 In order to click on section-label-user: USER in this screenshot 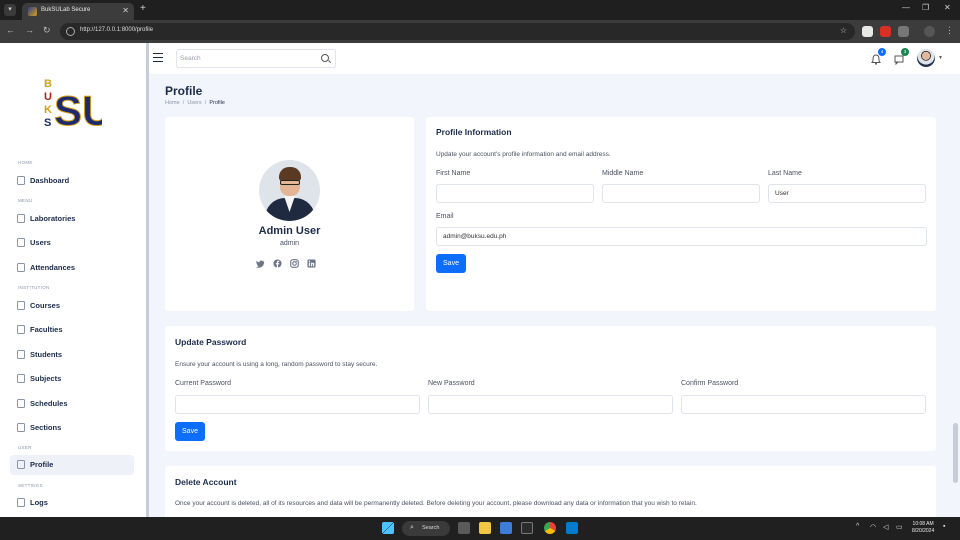, I will do `click(25, 447)`.